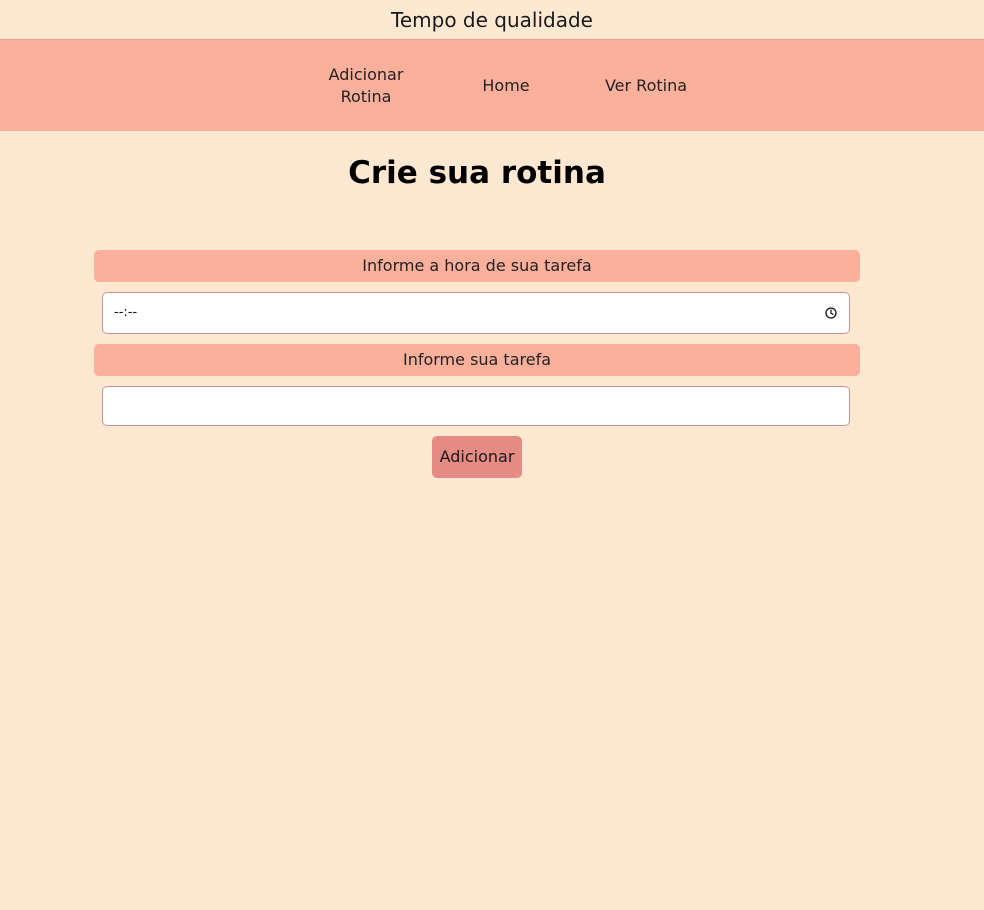 The width and height of the screenshot is (984, 910). Describe the element at coordinates (477, 266) in the screenshot. I see `time-label: Informe a hora de sua tarefa` at that location.